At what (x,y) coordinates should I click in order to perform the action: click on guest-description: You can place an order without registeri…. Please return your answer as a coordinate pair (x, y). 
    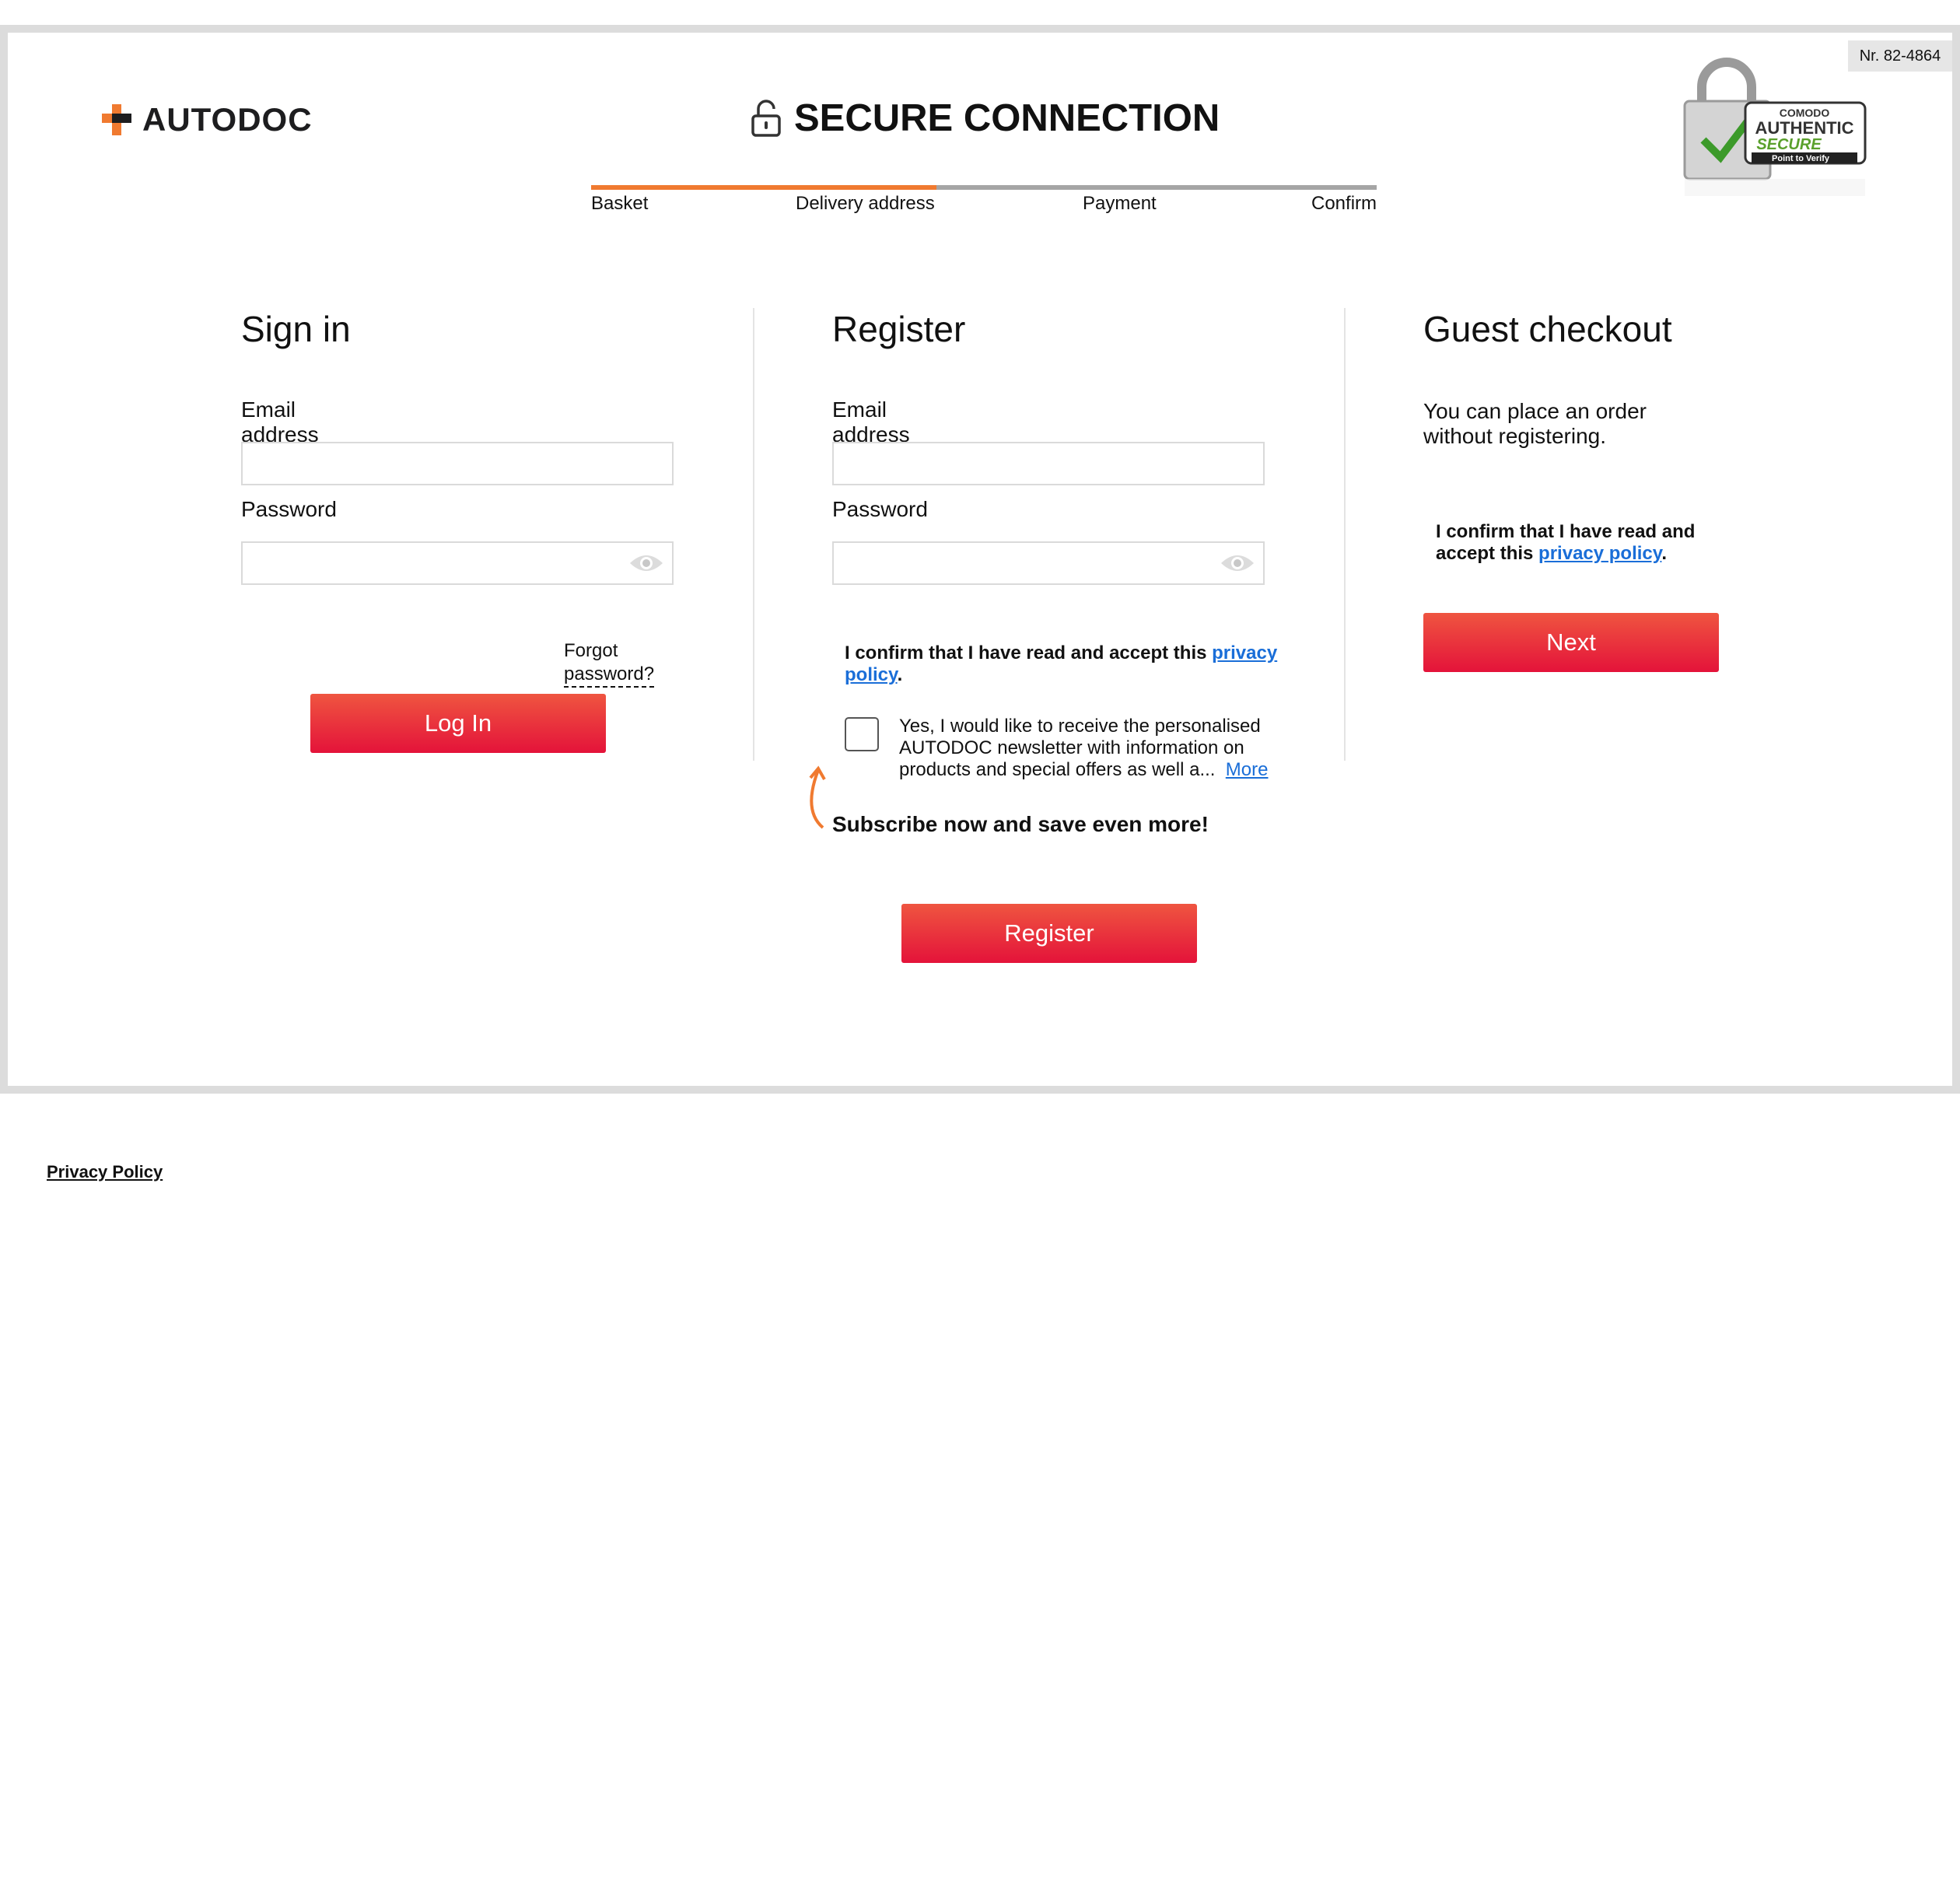
    Looking at the image, I should click on (1535, 423).